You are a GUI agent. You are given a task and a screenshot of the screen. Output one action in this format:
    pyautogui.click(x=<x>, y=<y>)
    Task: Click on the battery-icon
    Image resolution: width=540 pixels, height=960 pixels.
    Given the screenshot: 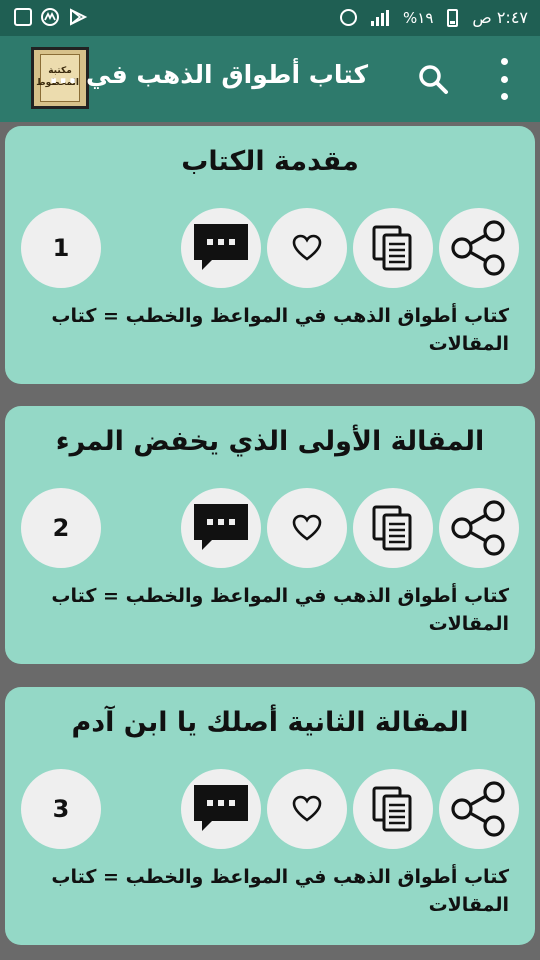 What is the action you would take?
    pyautogui.click(x=453, y=17)
    